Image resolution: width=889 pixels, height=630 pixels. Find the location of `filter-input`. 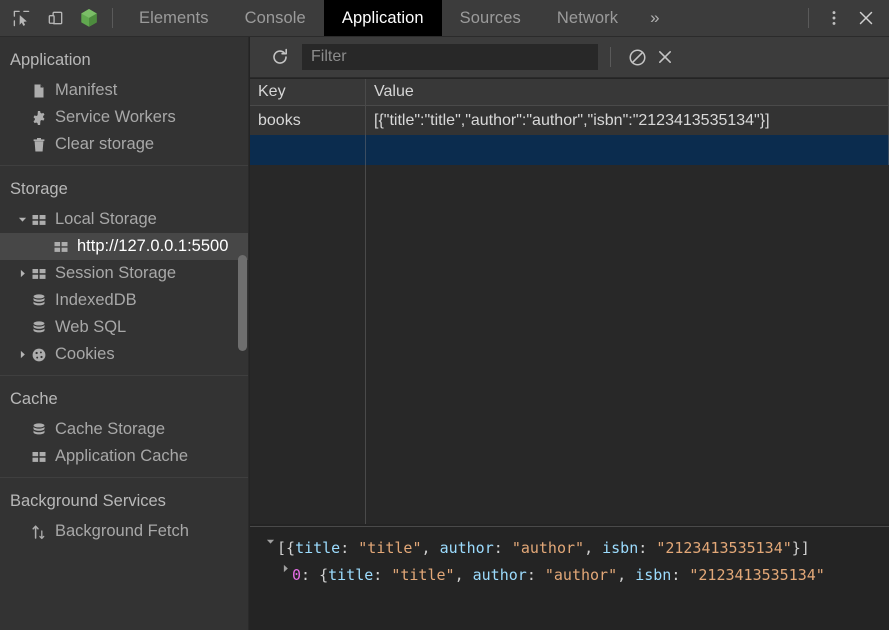

filter-input is located at coordinates (450, 57).